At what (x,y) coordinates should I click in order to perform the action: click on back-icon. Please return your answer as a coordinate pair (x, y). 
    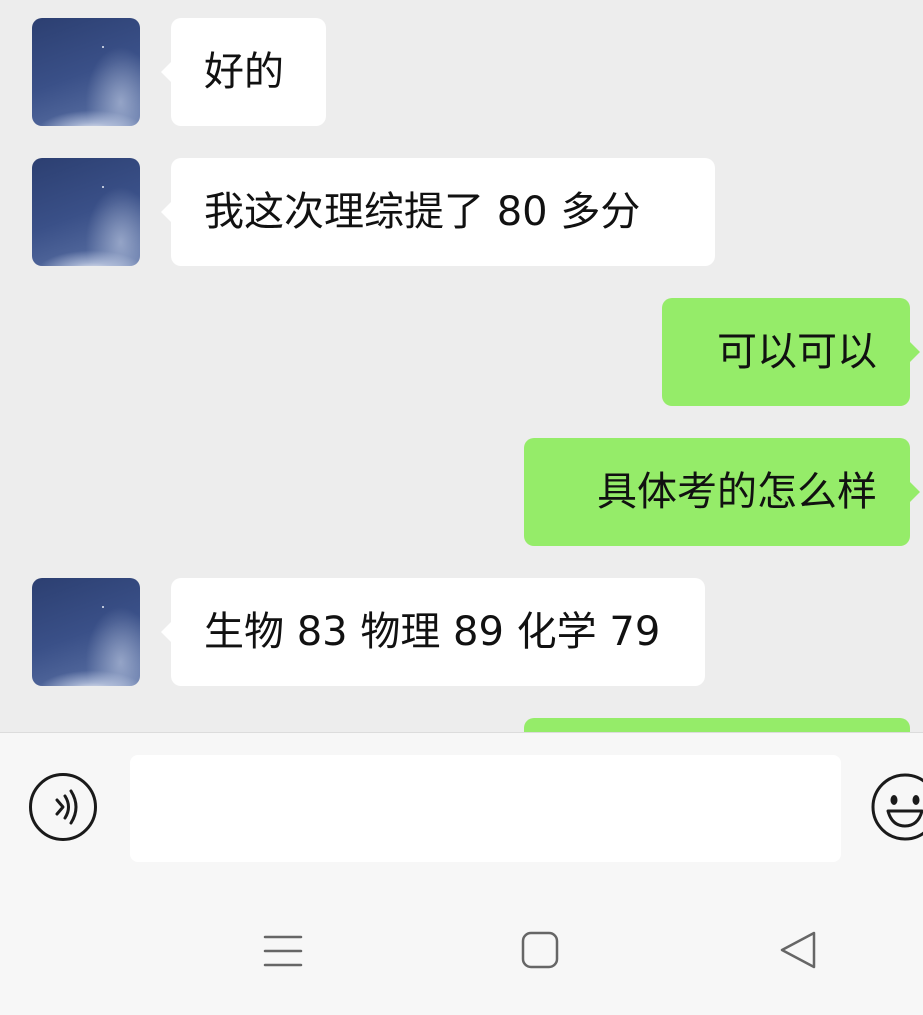
    Looking at the image, I should click on (801, 950).